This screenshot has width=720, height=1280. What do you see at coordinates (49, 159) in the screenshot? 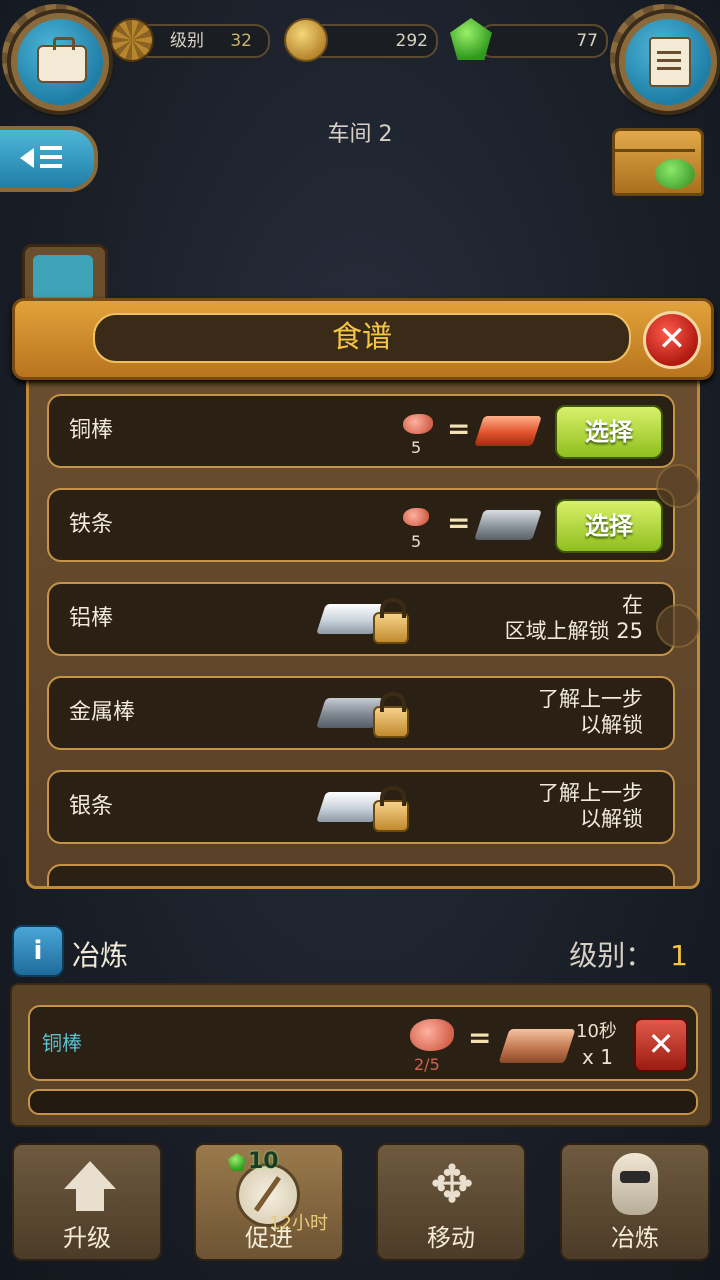
I see `menu-back-button` at bounding box center [49, 159].